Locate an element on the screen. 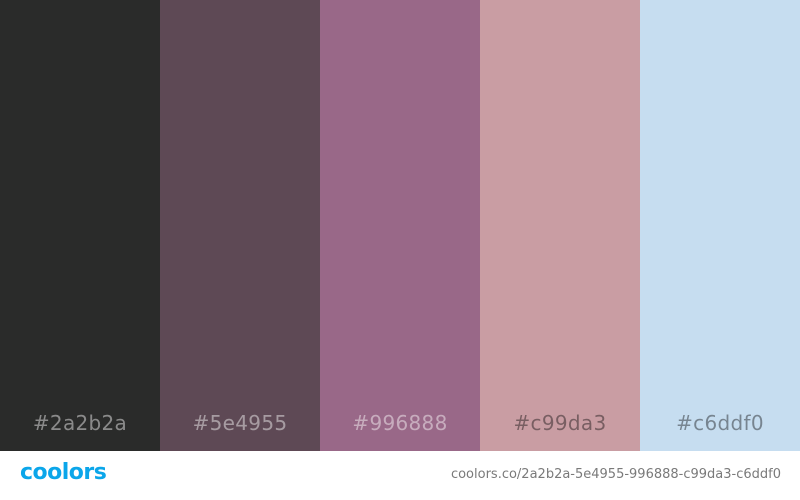  swatch-hex-label: #2a2b2a is located at coordinates (80, 423).